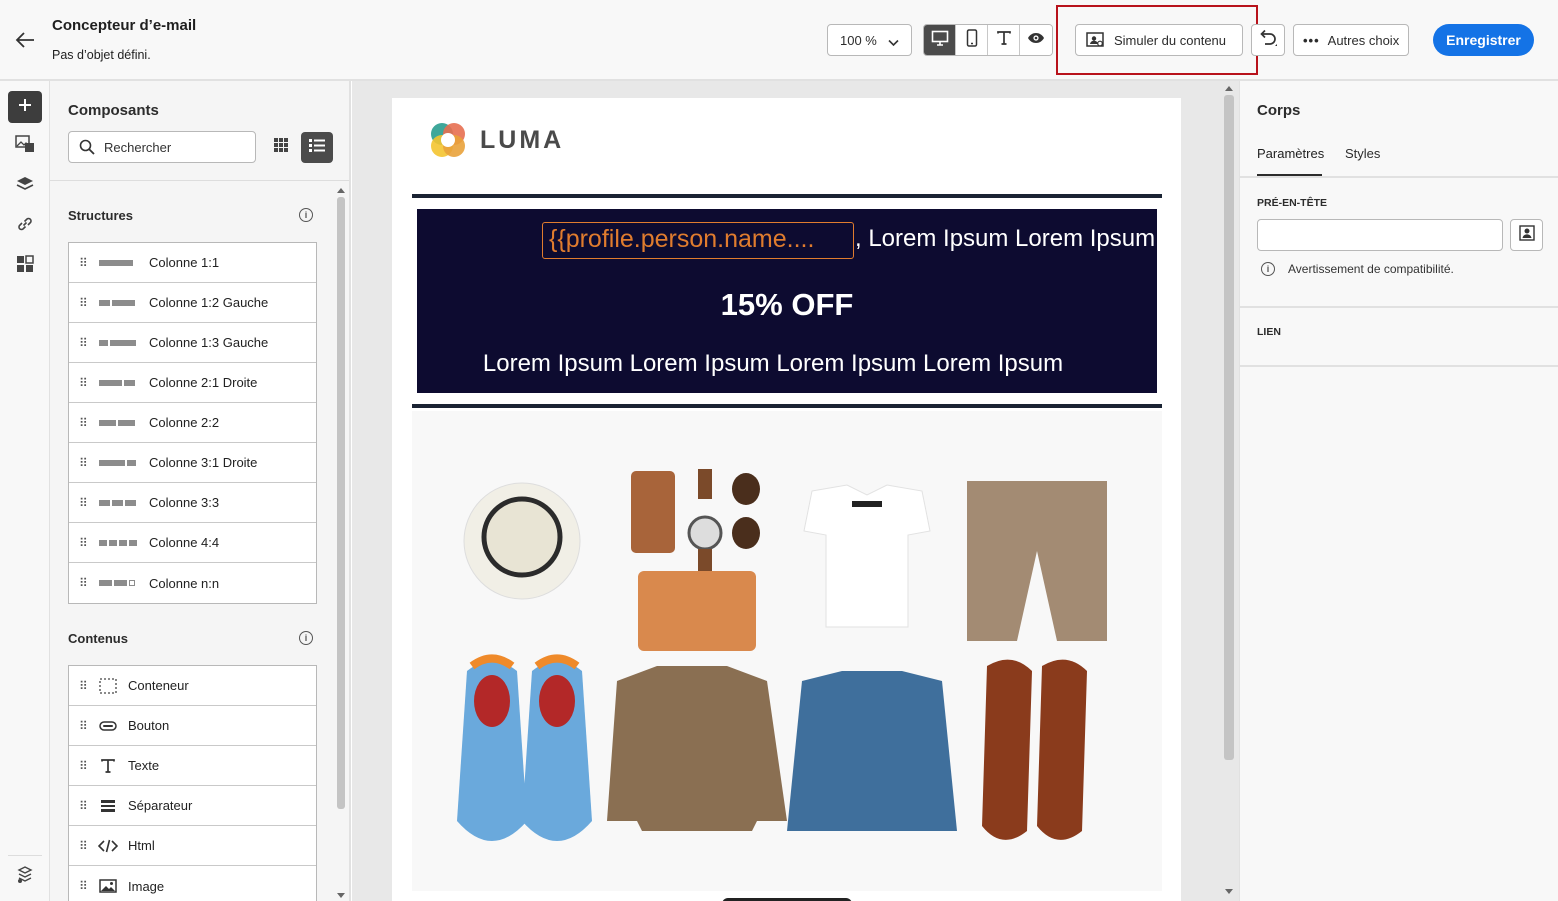  What do you see at coordinates (192, 806) in the screenshot?
I see `content-item: ⠿ Séparateur` at bounding box center [192, 806].